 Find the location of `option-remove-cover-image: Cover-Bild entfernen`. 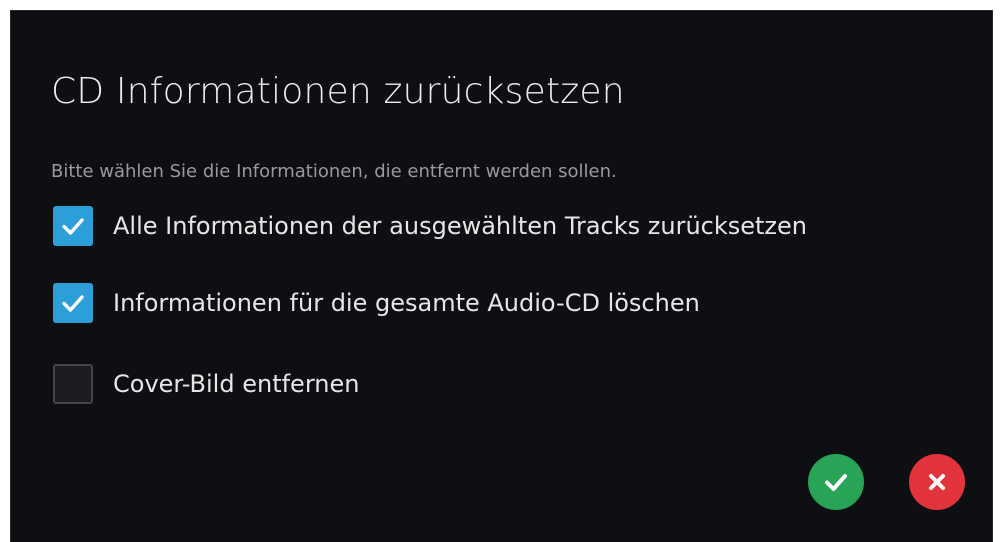

option-remove-cover-image: Cover-Bild entfernen is located at coordinates (206, 384).